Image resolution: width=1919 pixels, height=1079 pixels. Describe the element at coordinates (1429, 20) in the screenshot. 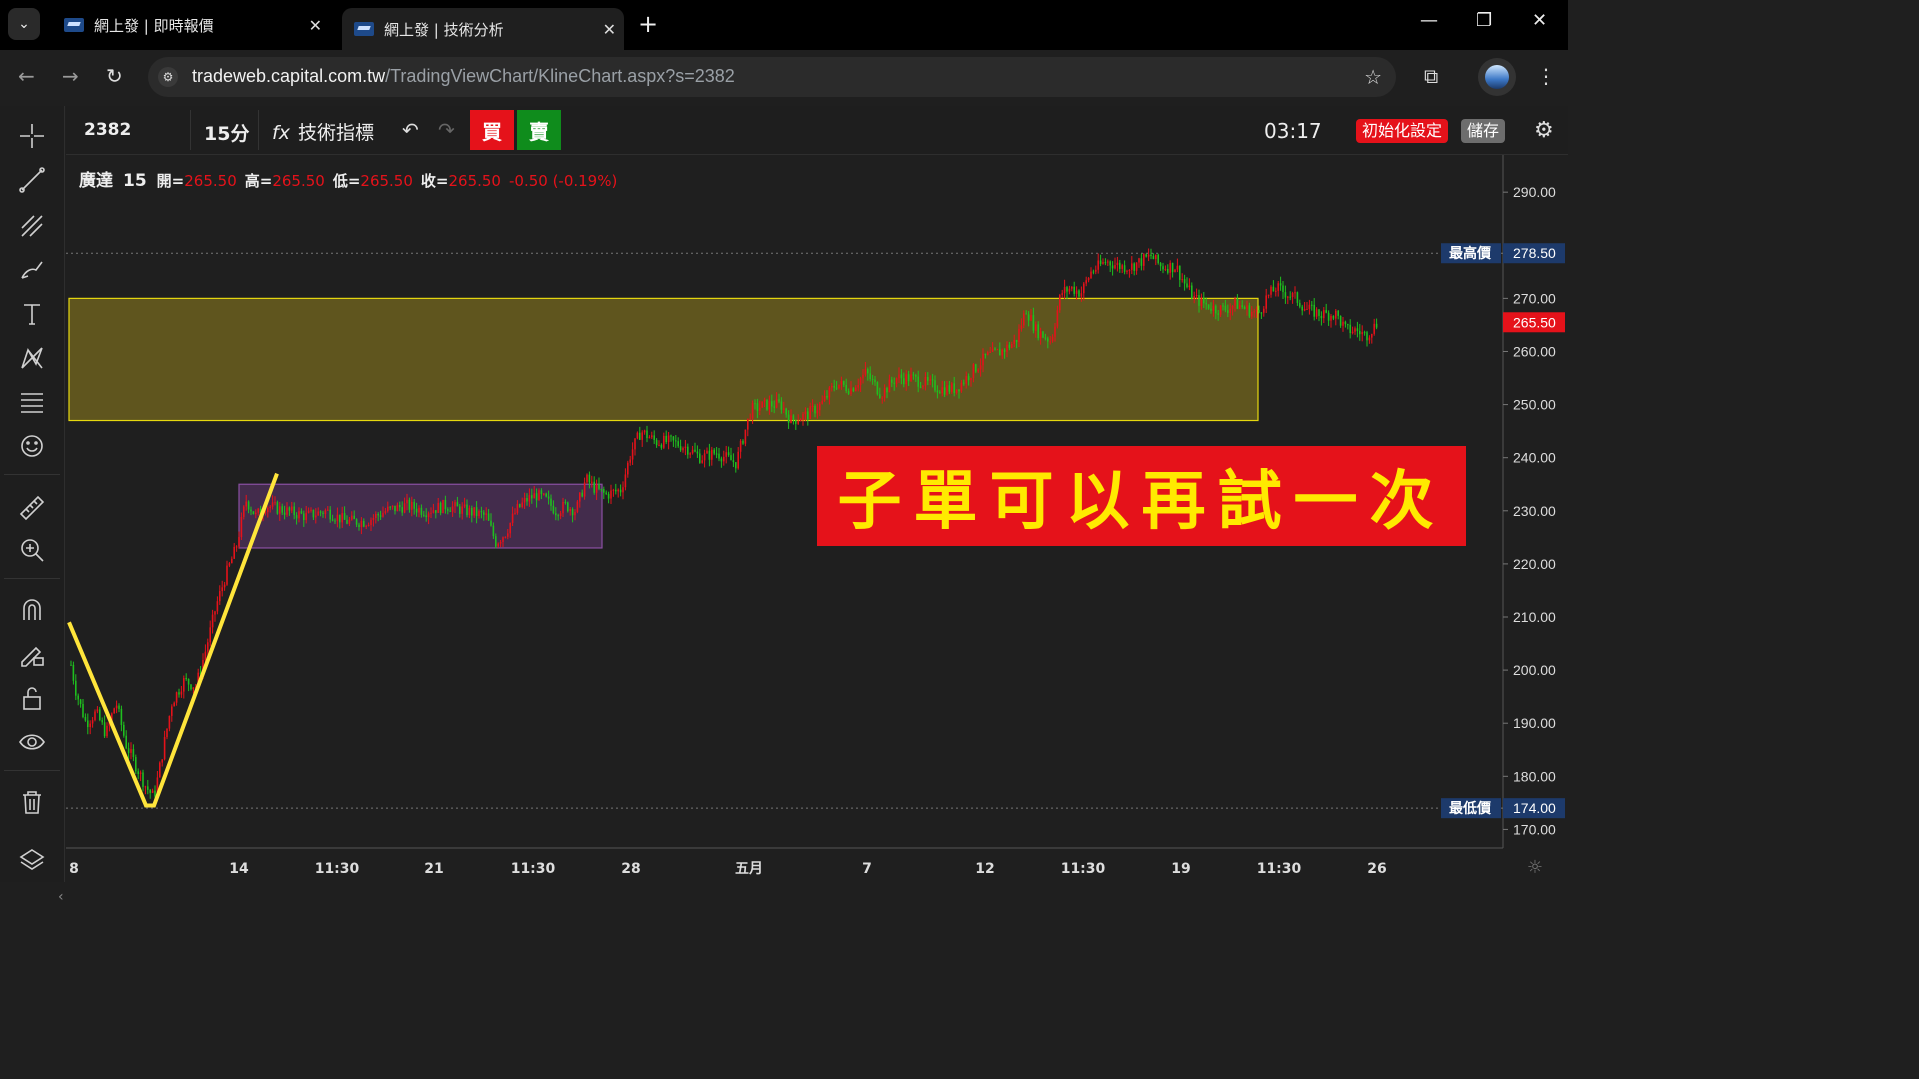

I see `minimize-icon: —` at that location.